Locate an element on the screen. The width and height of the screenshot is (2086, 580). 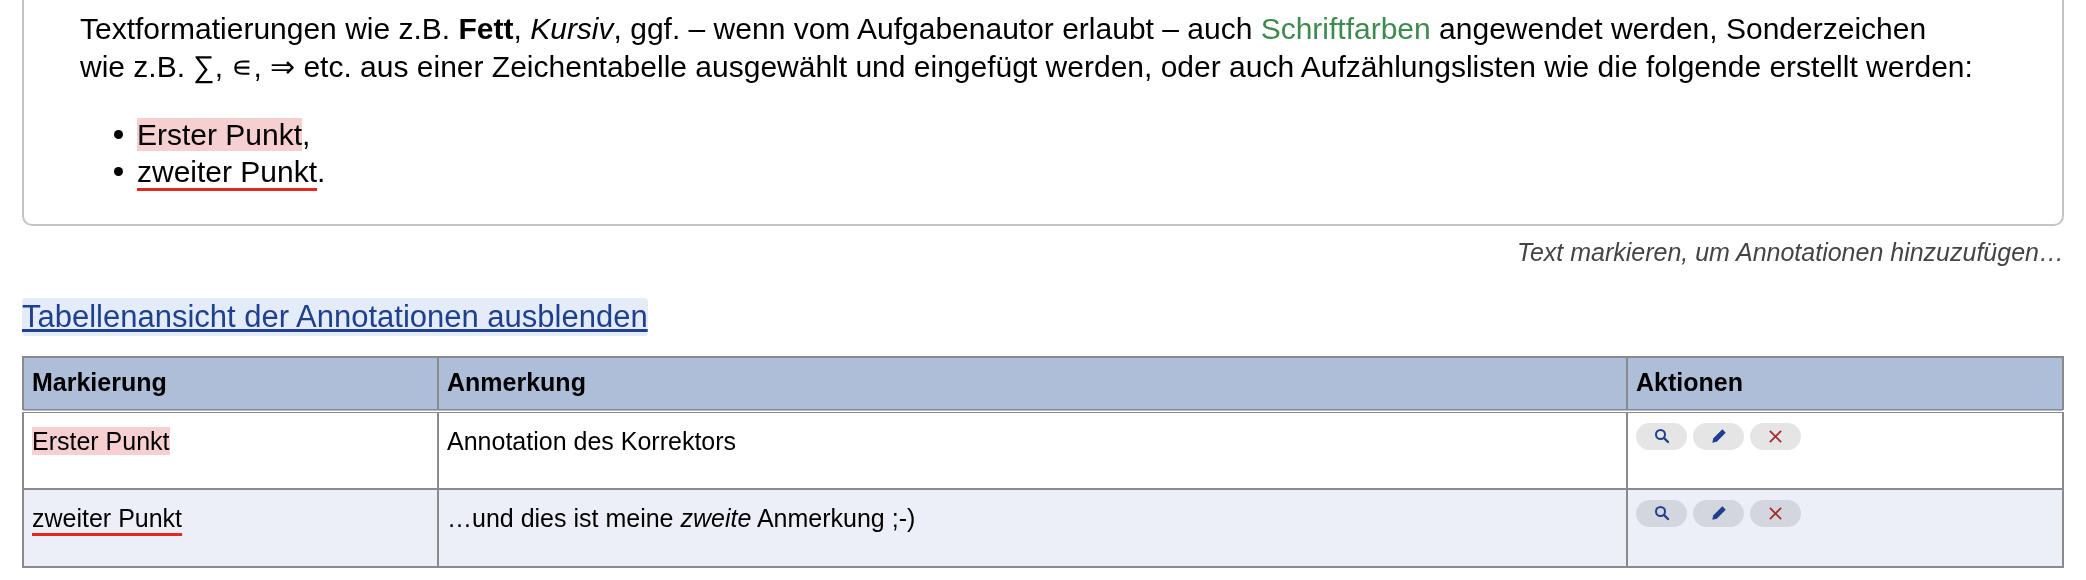
paragraph: Textformatierungen wie z.B. Fett, Kursiv, ggf. – wenn vom Aufgabenautor erlaubt – auch Schriftfarben angewendet werden, Sonderzeichen wie z.B. ∑, ∊, ⇒ etc. aus einer Zeichentabelle ausgewählt und eingefügt werden, oder auch Aufzählungslisten wie die folgende erstellt werden: is located at coordinates (1027, 48).